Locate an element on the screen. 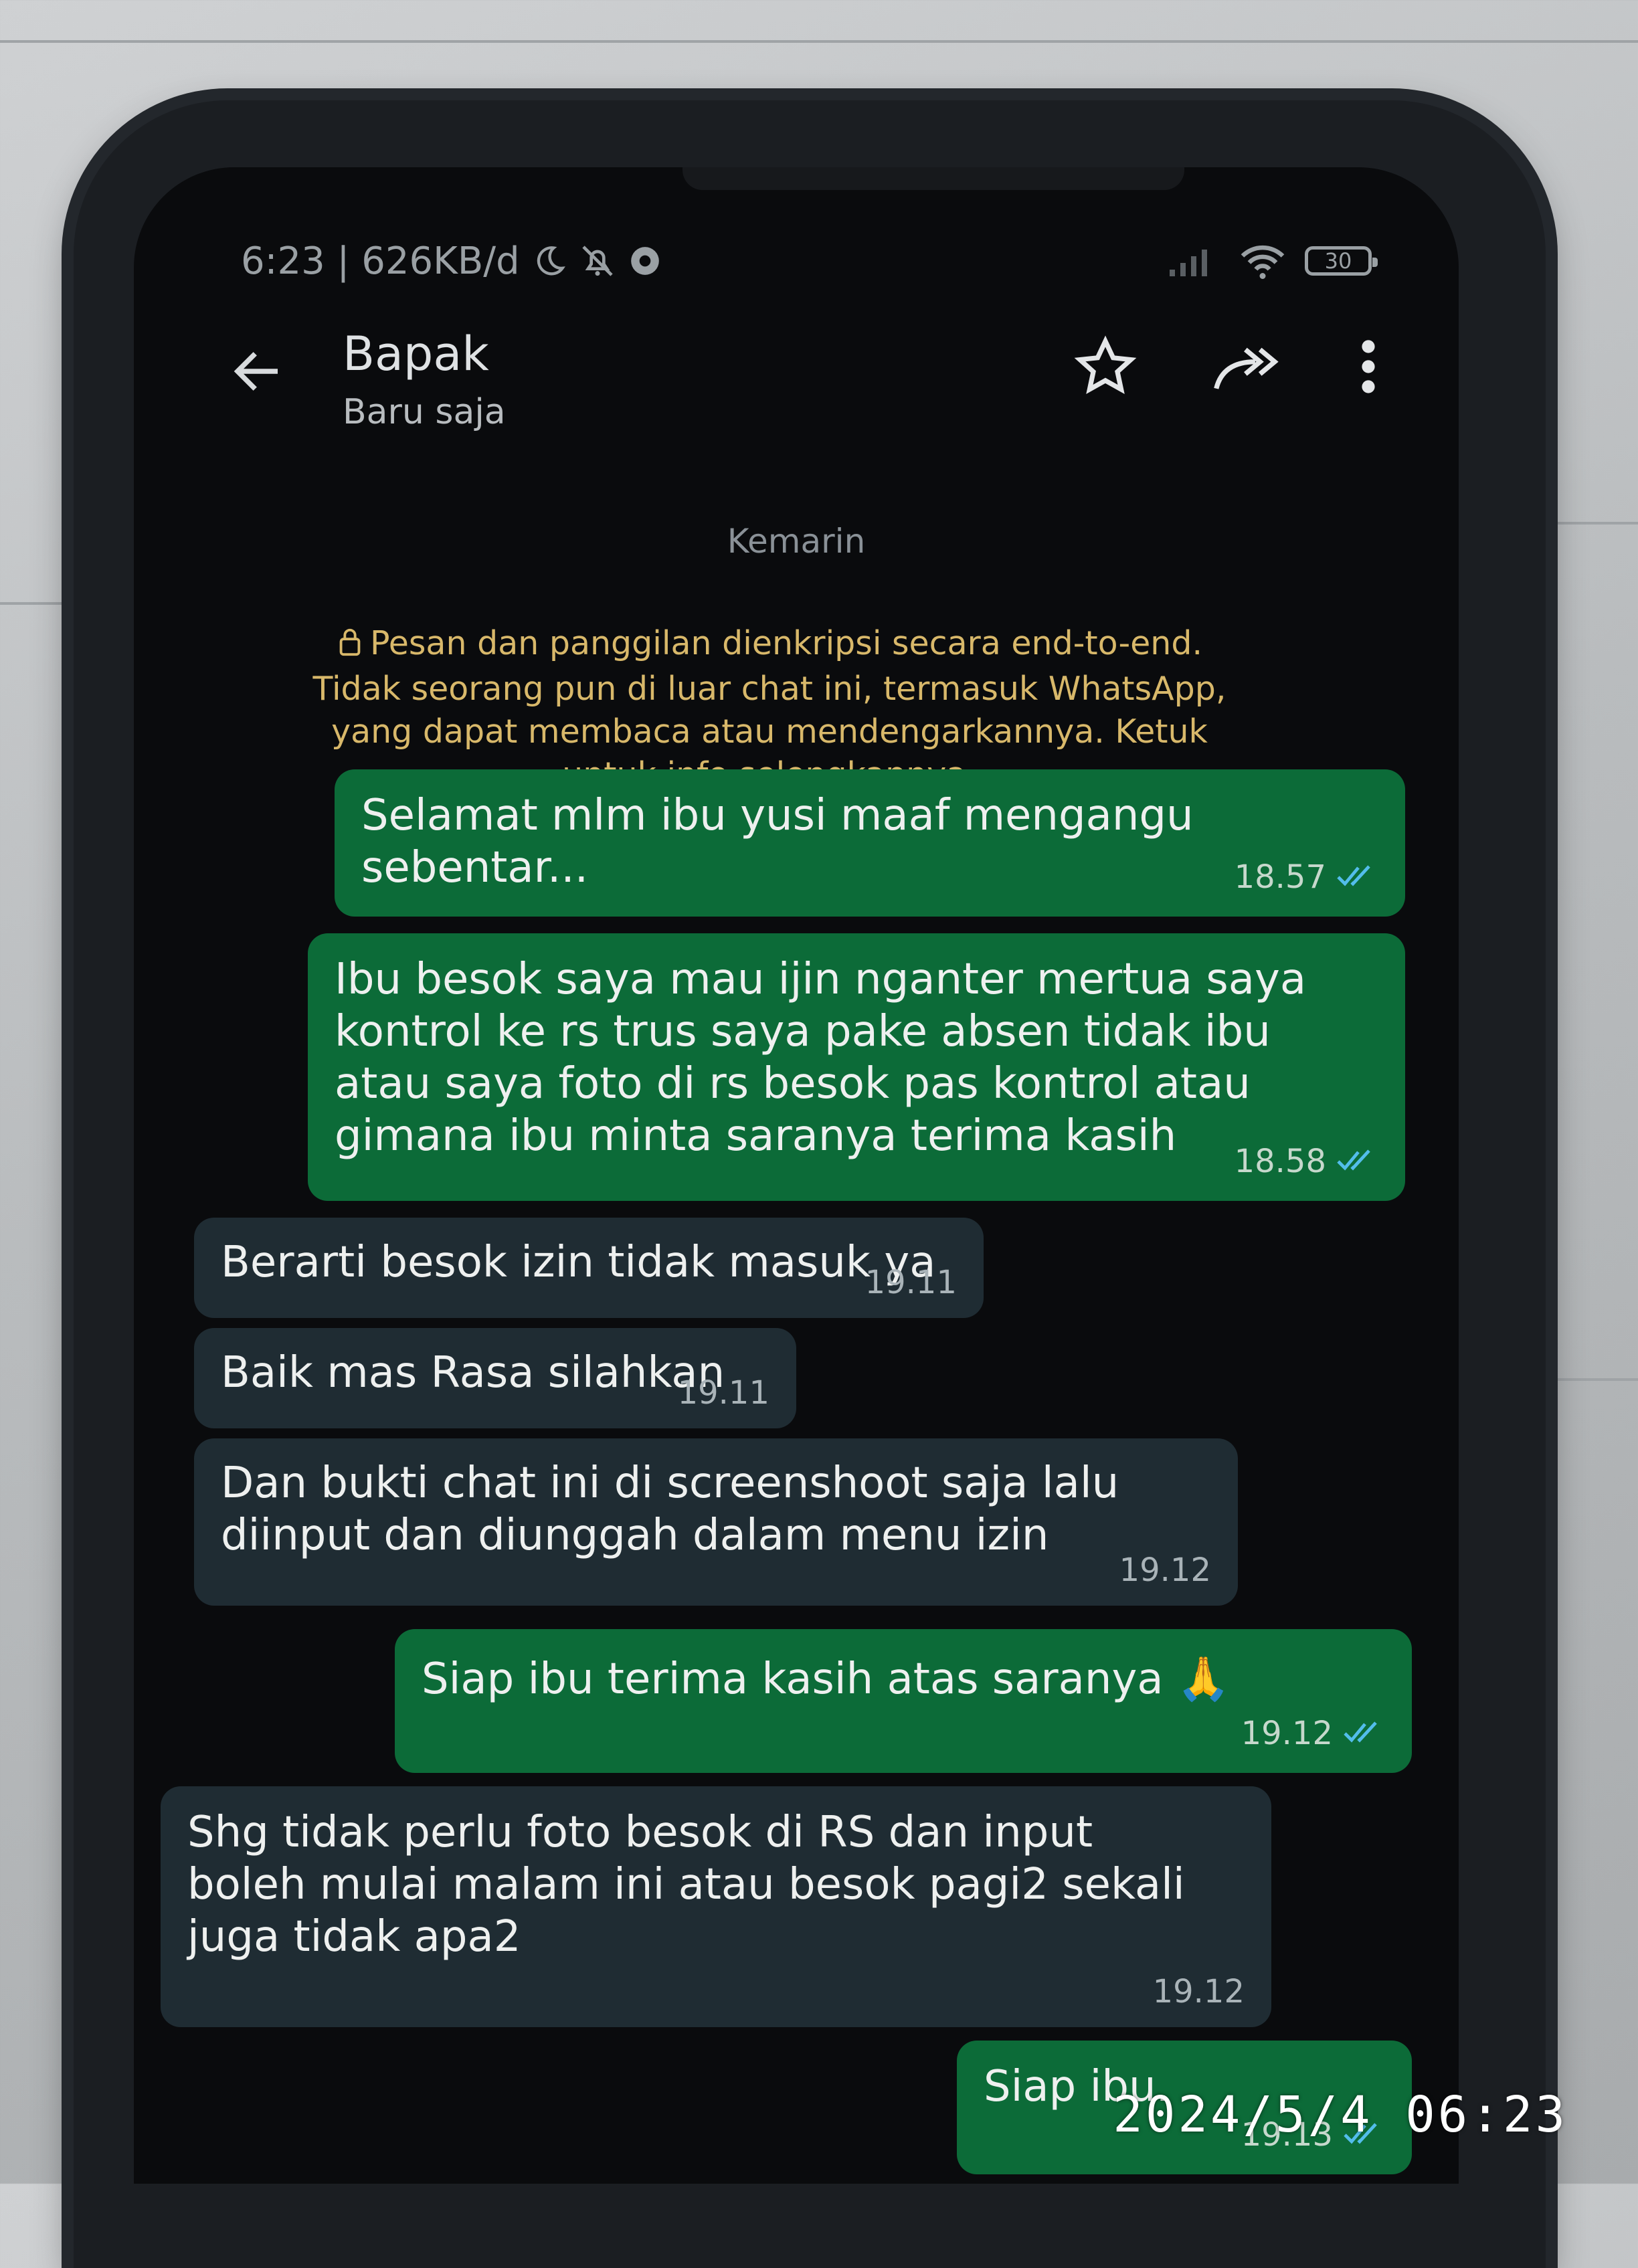  contact-name: Bapak is located at coordinates (416, 353).